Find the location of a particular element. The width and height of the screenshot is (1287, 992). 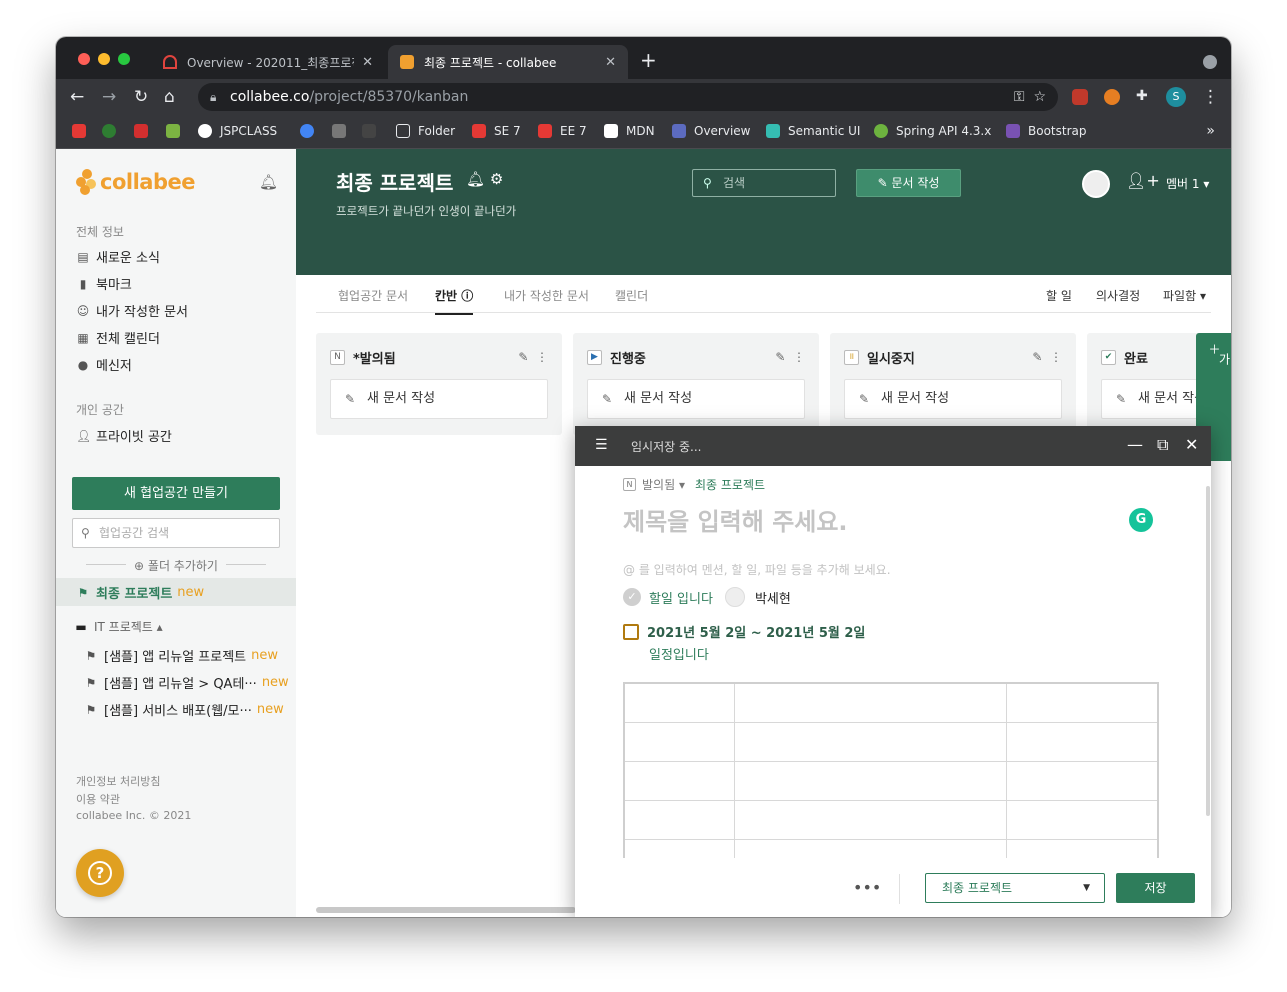

notification-bell-icon: 🔔︎ is located at coordinates (268, 182).